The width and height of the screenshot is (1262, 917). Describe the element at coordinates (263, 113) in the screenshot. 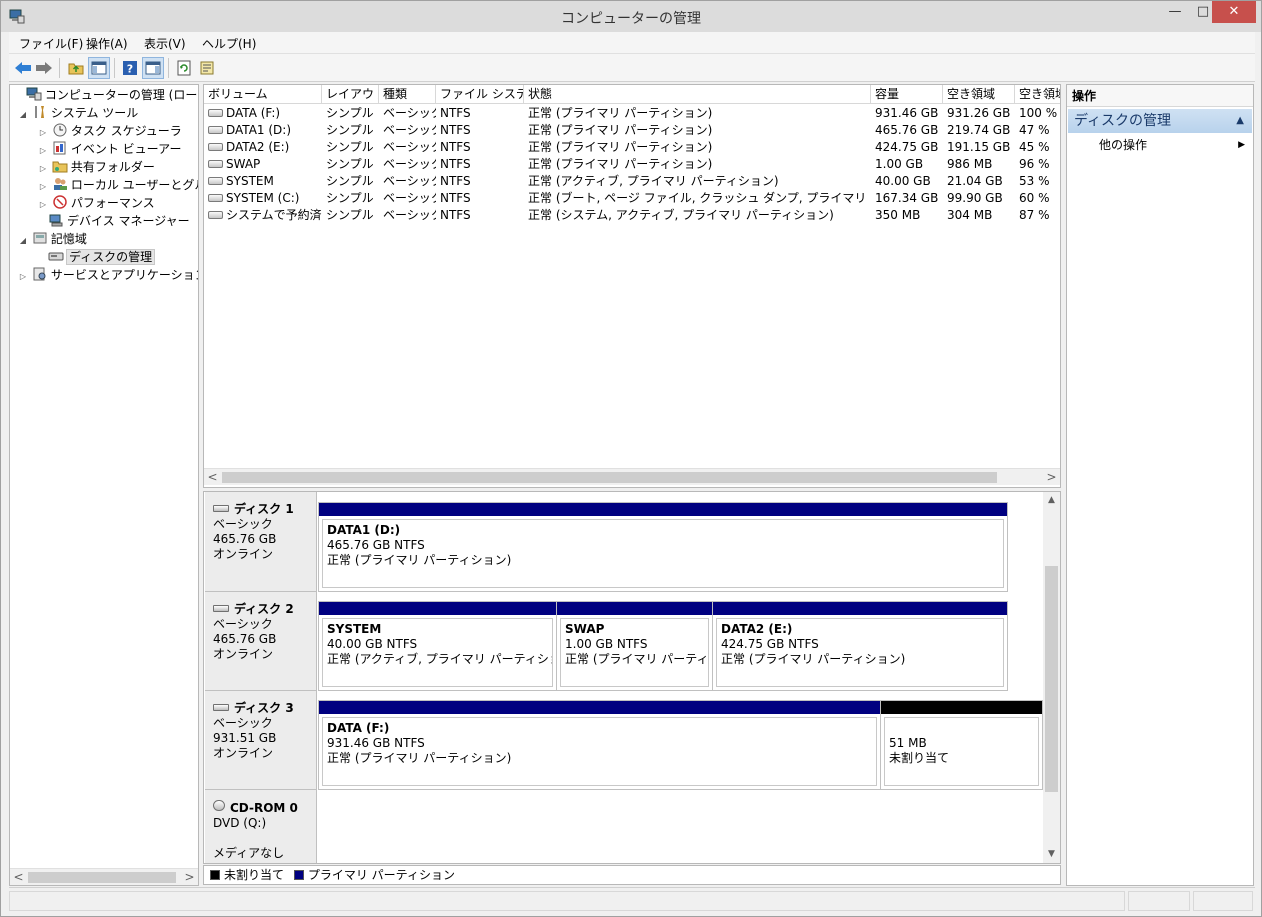

I see `table-cell-volume: DATA (F:)` at that location.